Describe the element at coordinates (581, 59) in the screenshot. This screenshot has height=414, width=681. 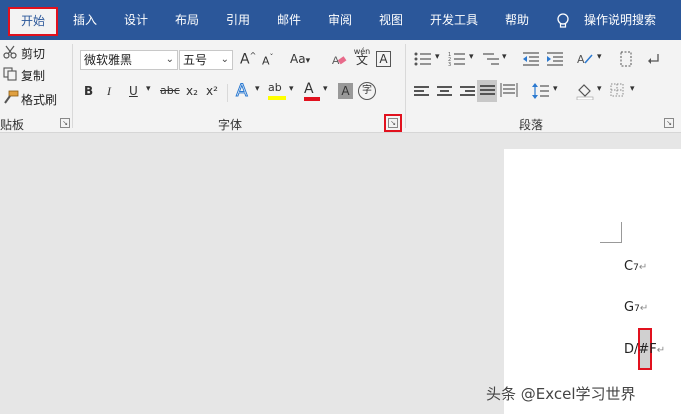
I see `svg-text: A` at that location.